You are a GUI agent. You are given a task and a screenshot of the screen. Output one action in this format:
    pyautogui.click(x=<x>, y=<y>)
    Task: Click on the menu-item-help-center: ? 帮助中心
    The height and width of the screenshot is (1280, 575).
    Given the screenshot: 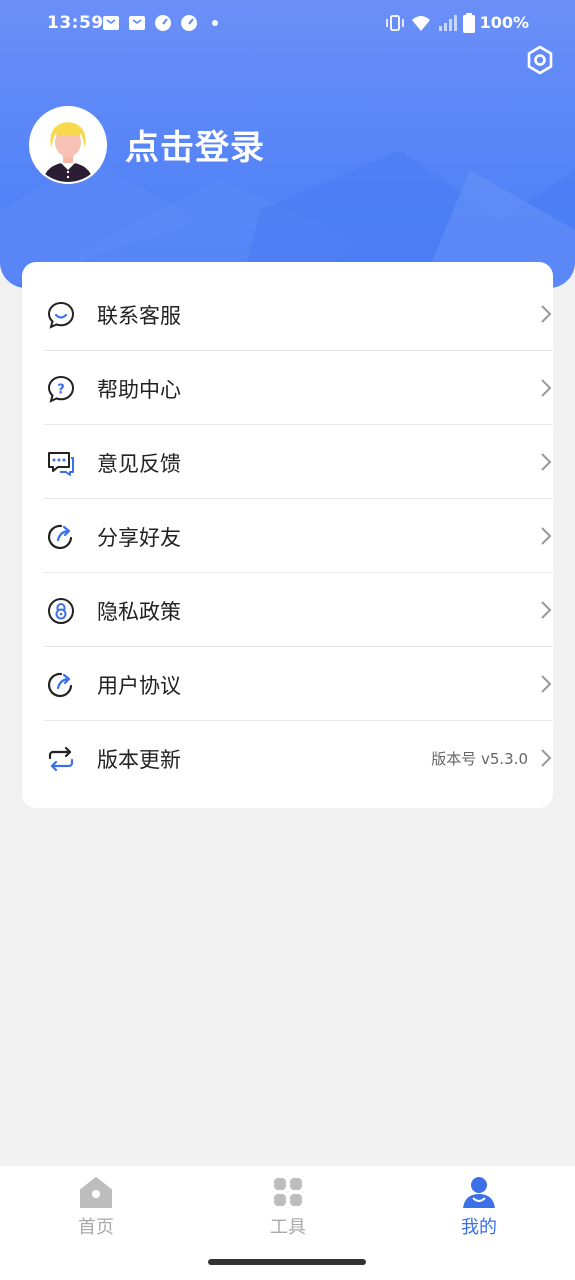 What is the action you would take?
    pyautogui.click(x=298, y=387)
    